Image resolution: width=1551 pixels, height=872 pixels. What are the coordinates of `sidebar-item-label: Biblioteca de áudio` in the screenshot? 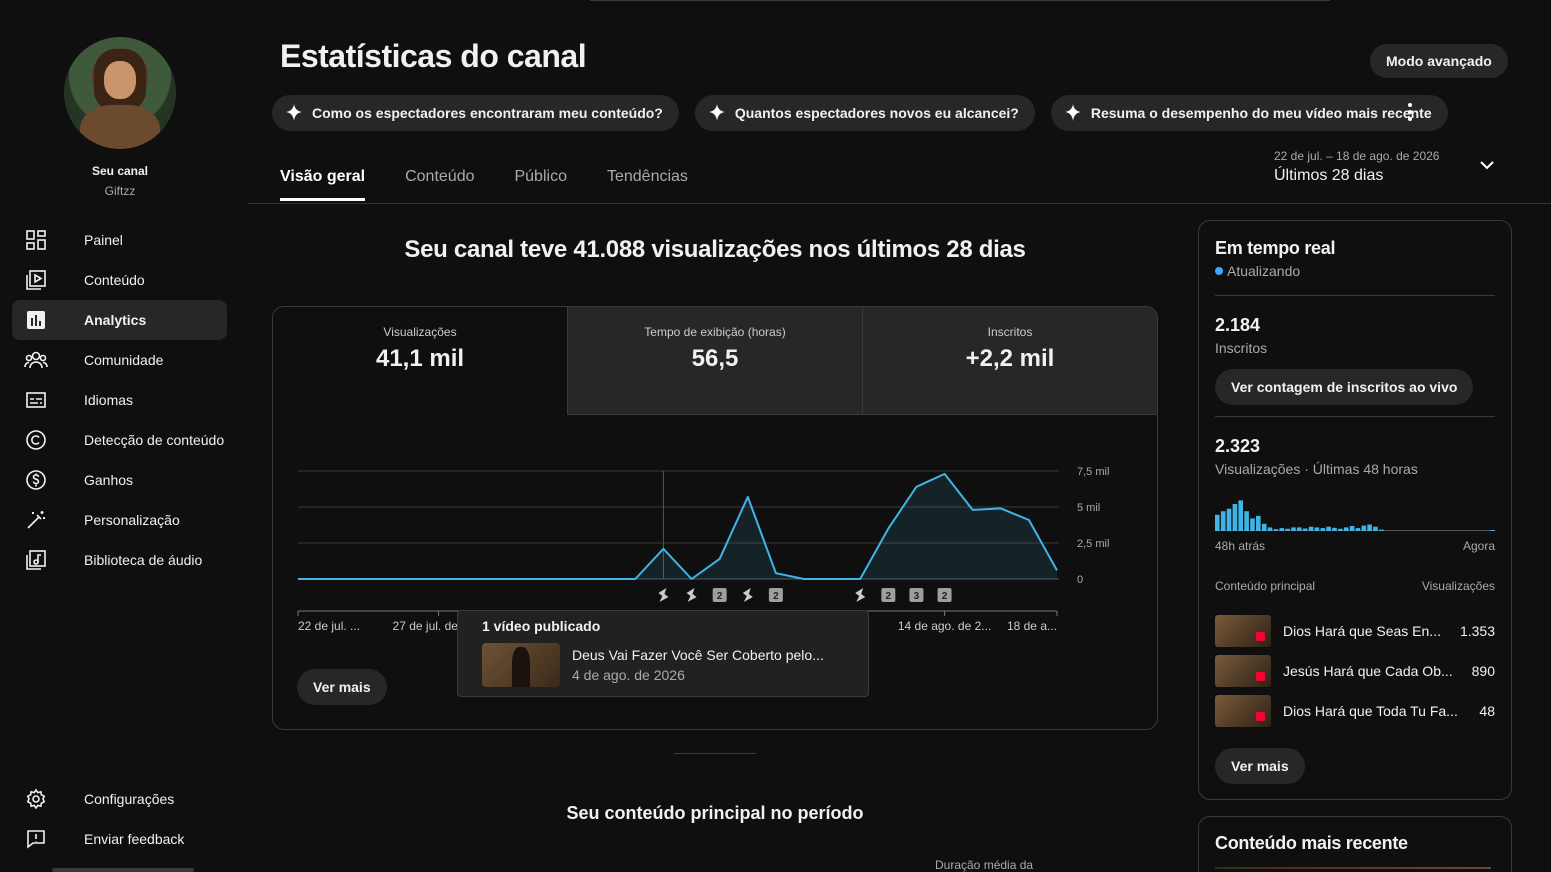 It's located at (143, 560).